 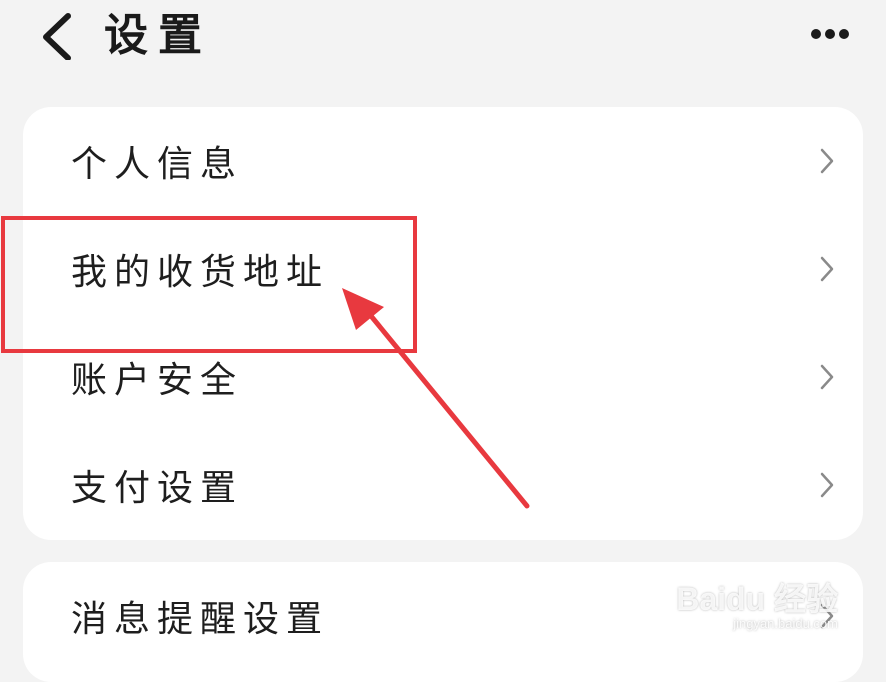 I want to click on more-horizontal-icon, so click(x=830, y=34).